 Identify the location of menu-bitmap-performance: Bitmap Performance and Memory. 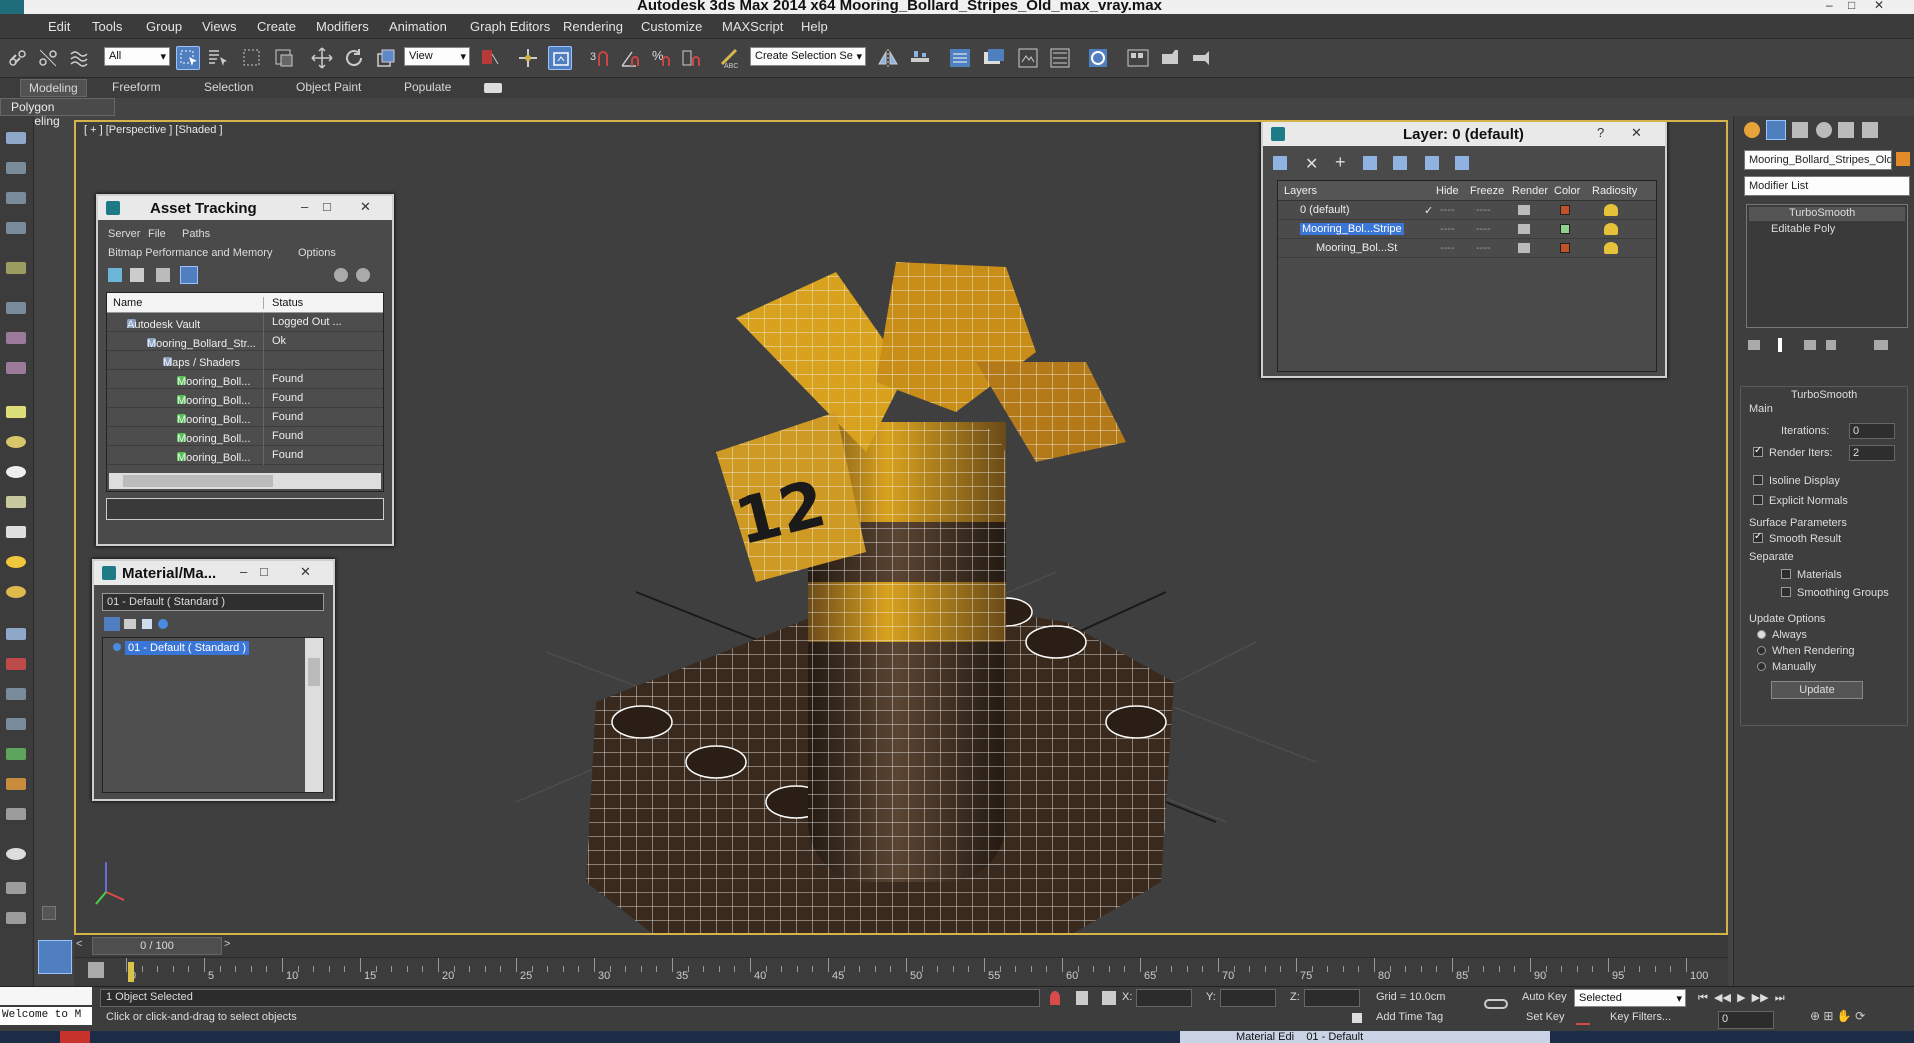
(190, 253).